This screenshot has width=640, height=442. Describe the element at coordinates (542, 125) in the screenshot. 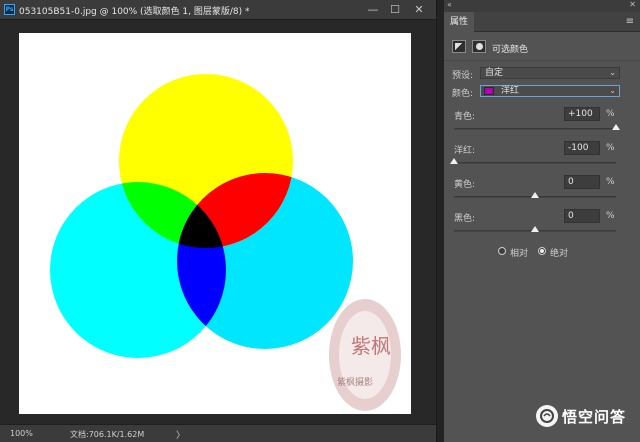

I see `slider-cyan: 青色: +100 %` at that location.